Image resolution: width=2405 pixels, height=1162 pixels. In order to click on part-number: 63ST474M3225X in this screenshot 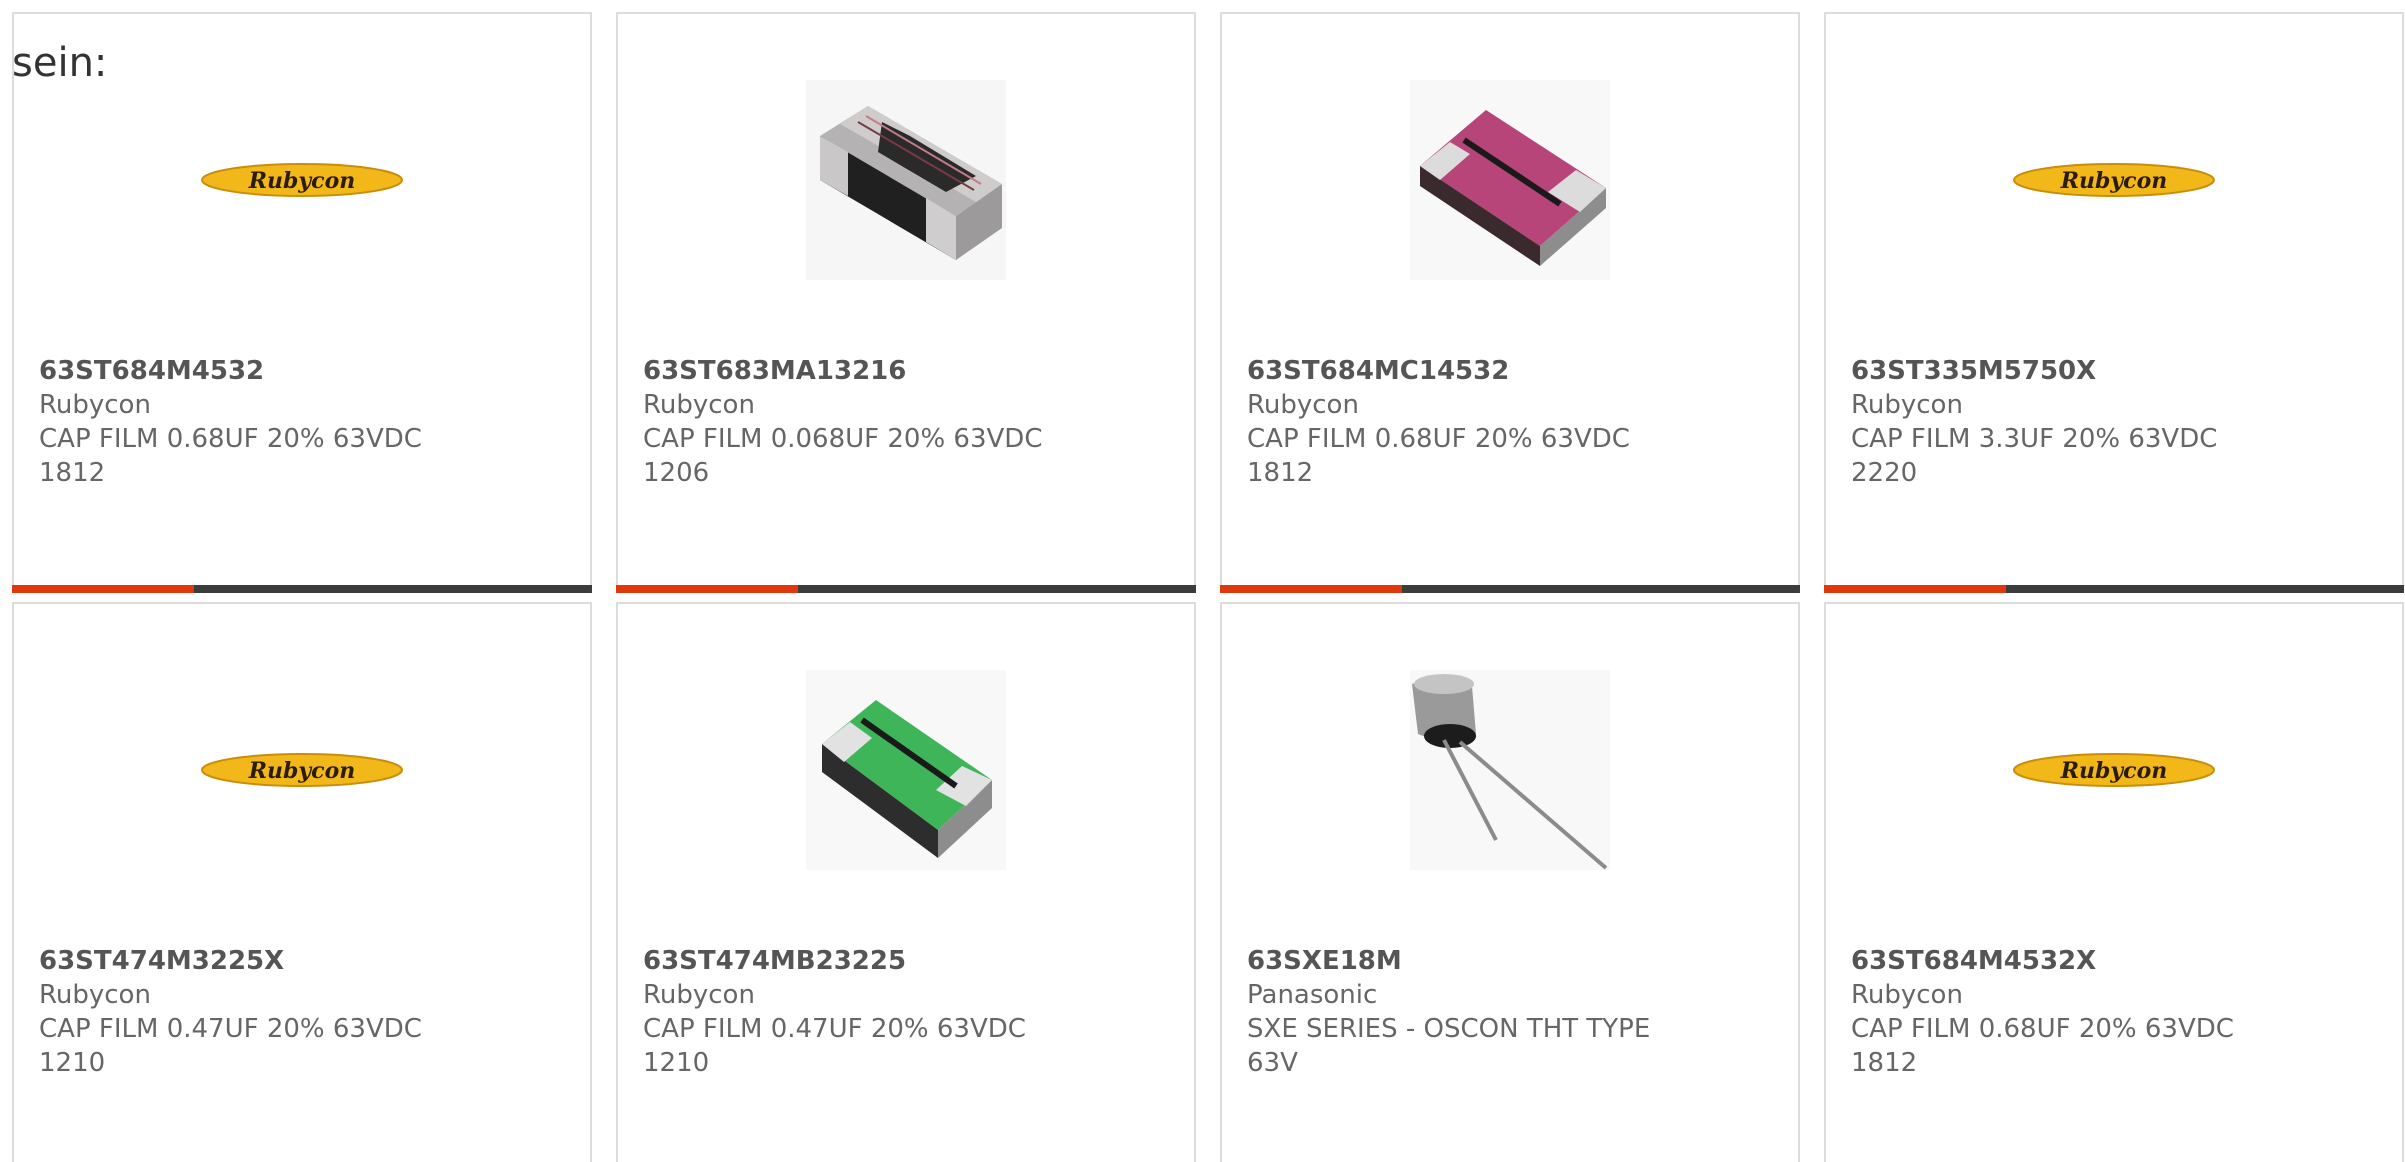, I will do `click(304, 961)`.